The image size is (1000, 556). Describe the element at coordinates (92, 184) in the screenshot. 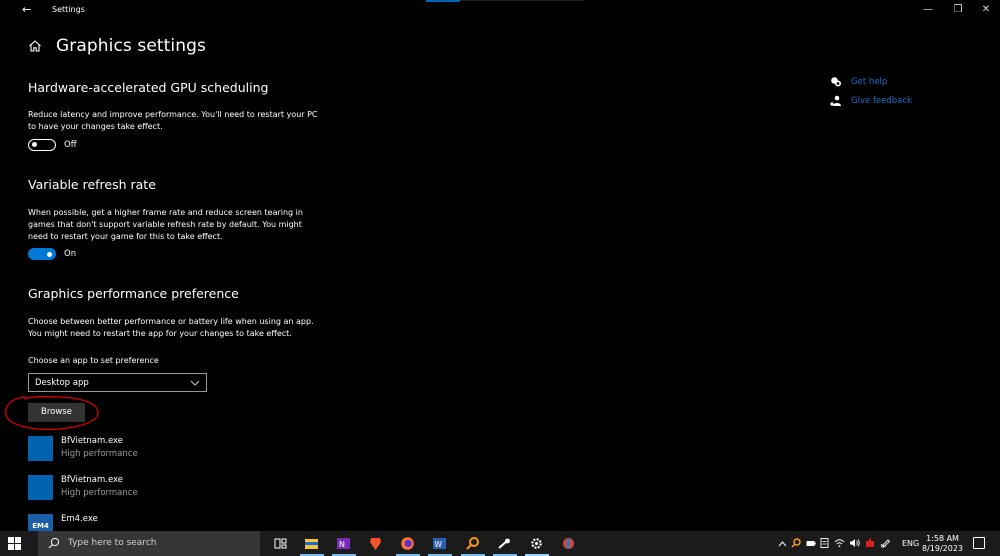

I see `variable-refresh-title: Variable refresh rate` at that location.